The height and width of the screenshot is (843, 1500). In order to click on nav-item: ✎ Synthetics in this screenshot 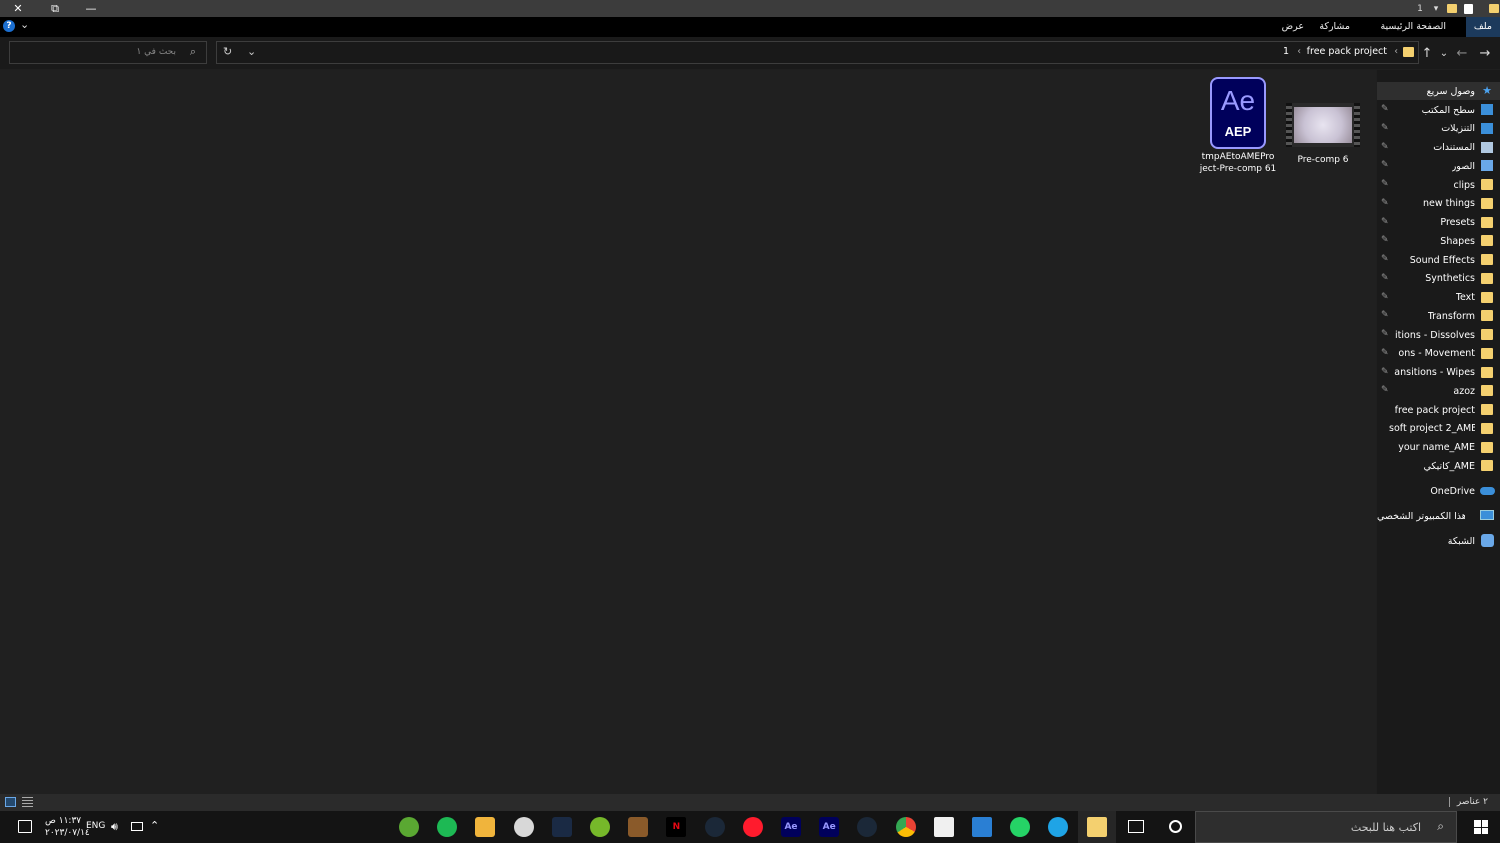, I will do `click(1438, 279)`.